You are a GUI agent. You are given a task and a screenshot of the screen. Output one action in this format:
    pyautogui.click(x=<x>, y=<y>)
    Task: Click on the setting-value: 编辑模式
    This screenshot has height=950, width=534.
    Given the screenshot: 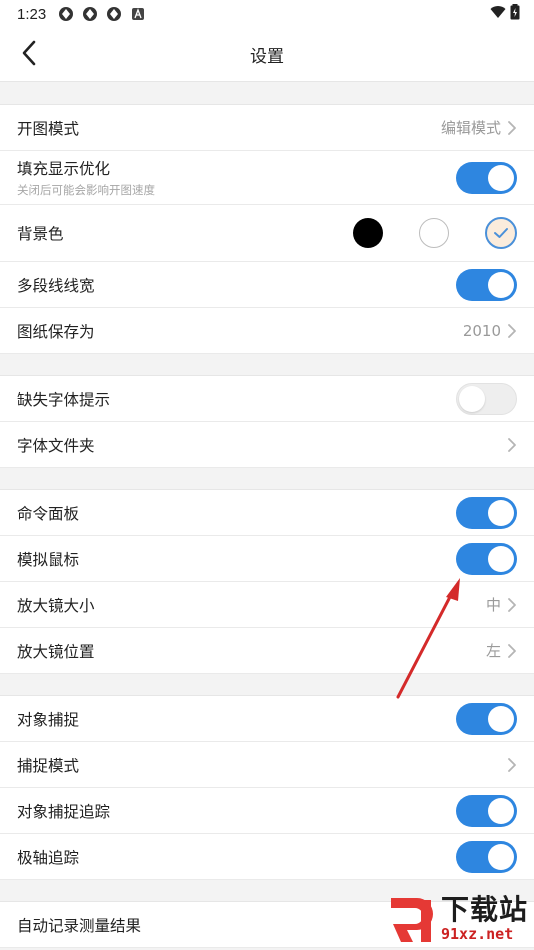 What is the action you would take?
    pyautogui.click(x=470, y=128)
    